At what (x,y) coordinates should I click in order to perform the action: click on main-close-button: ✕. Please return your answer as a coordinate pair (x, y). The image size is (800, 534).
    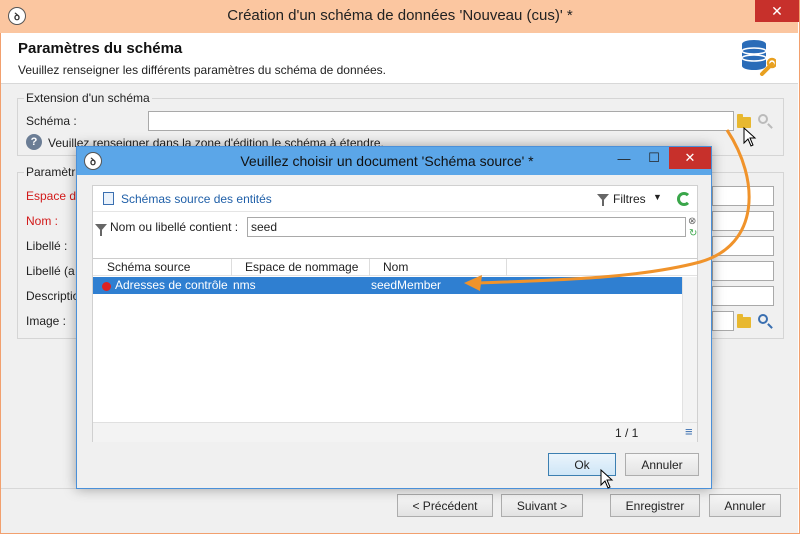
    Looking at the image, I should click on (777, 11).